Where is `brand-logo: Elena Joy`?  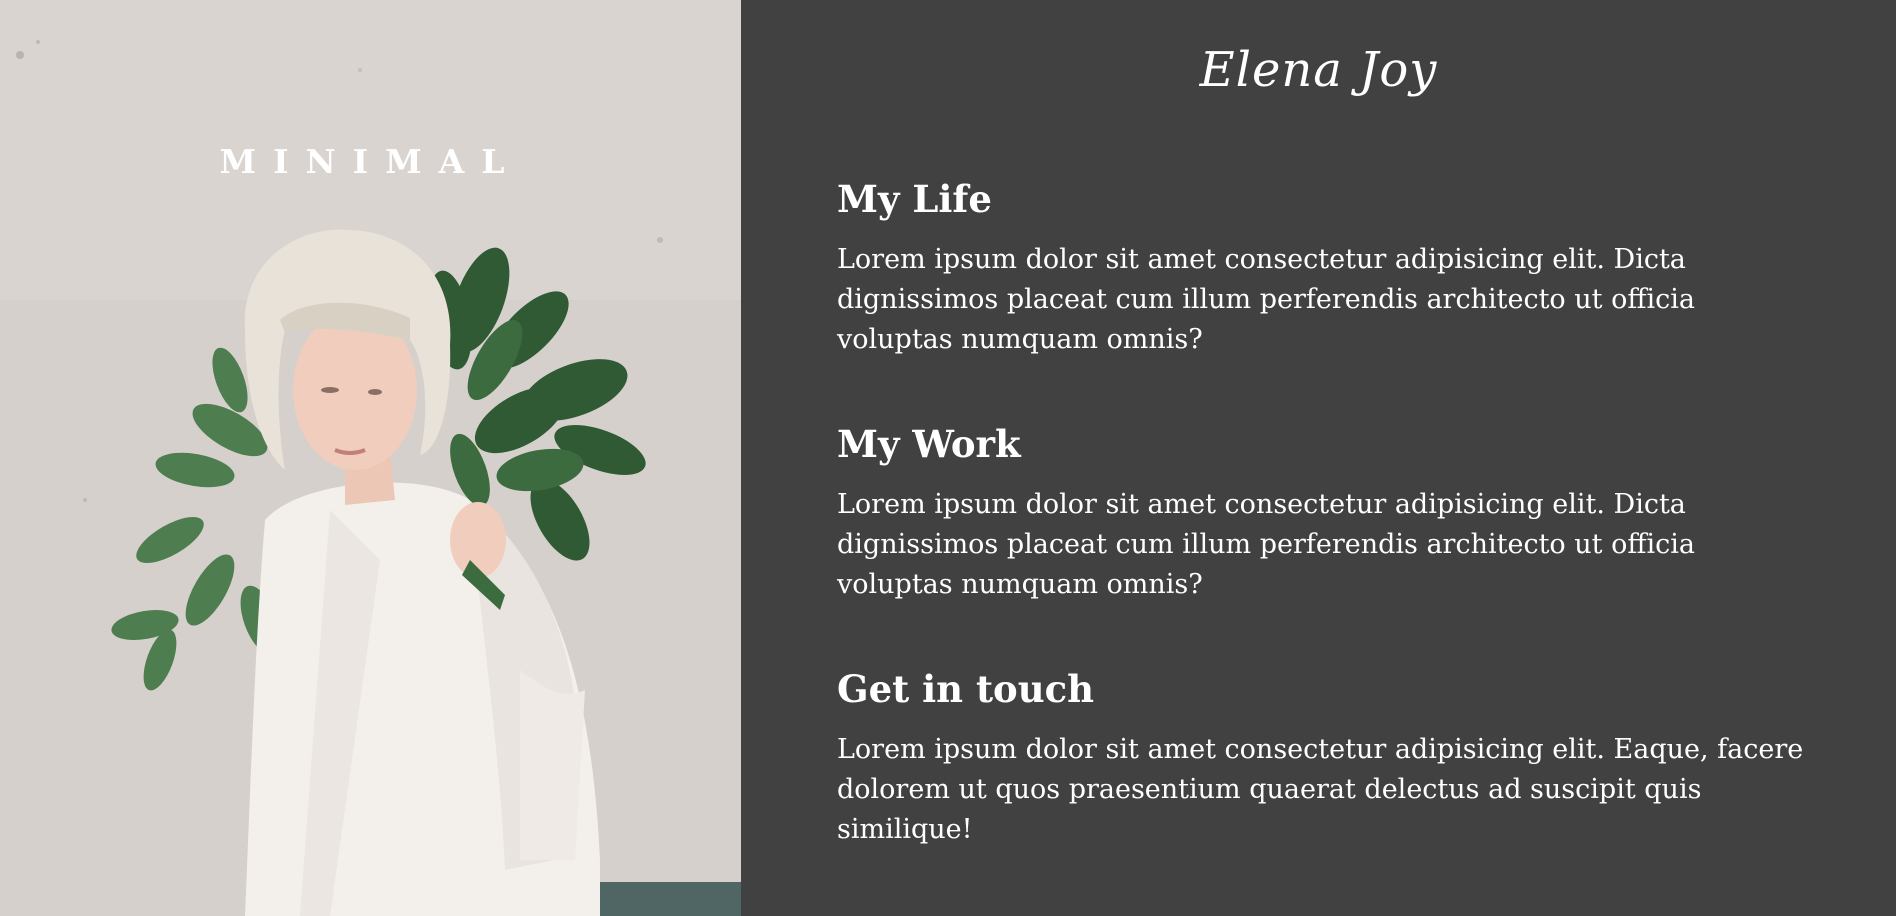 brand-logo: Elena Joy is located at coordinates (1318, 70).